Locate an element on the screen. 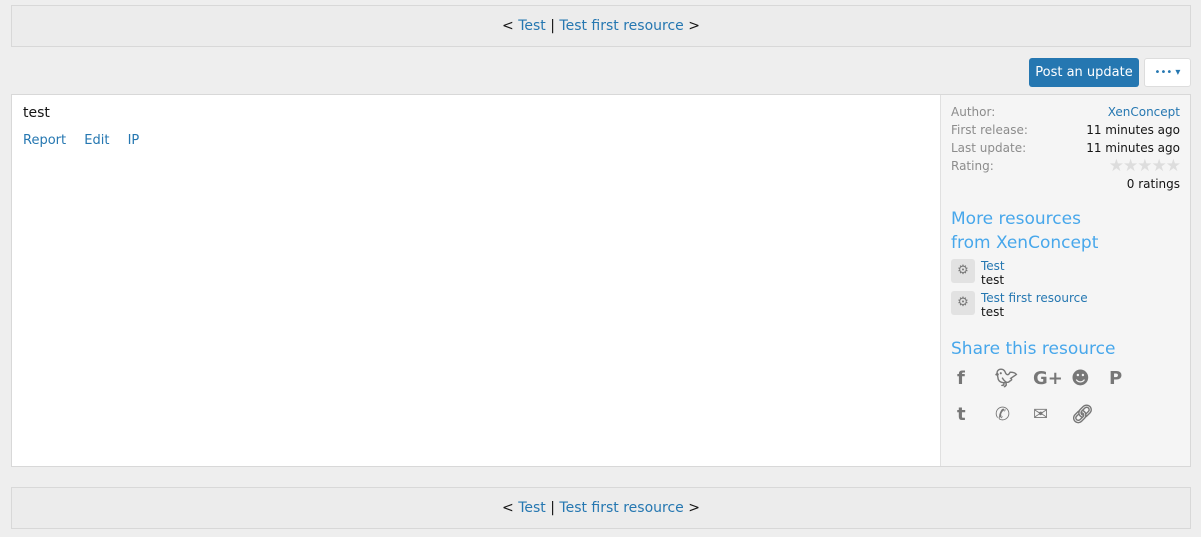 The image size is (1201, 537). pinterest-icon: P is located at coordinates (1128, 379).